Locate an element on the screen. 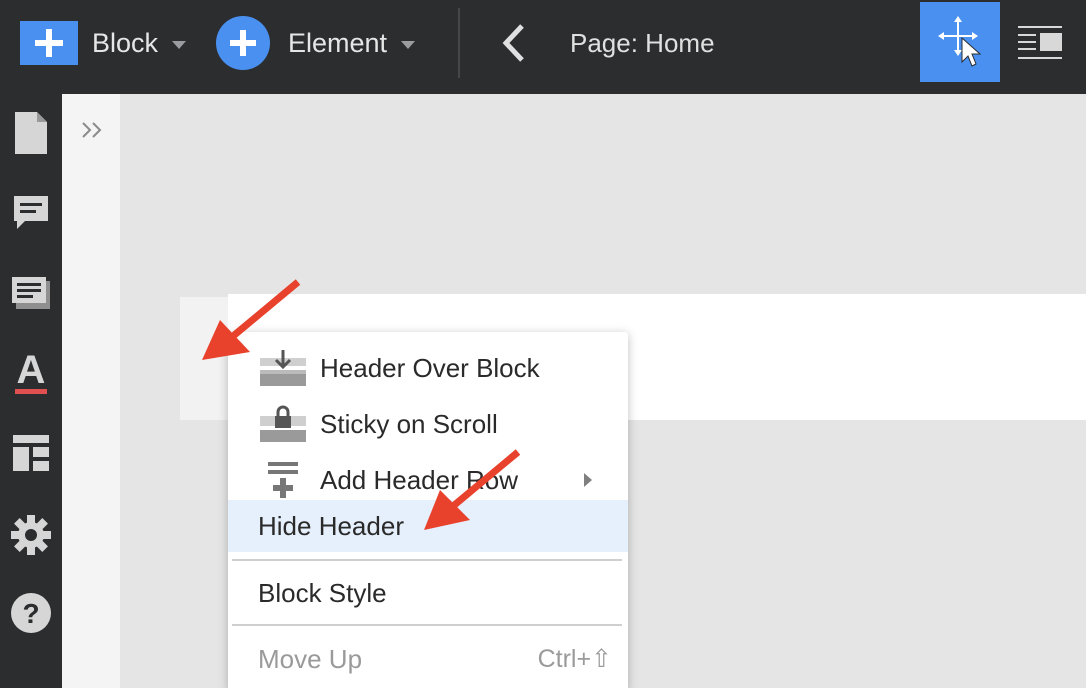 The height and width of the screenshot is (688, 1086). menu-item-label: Add Header Row is located at coordinates (419, 479).